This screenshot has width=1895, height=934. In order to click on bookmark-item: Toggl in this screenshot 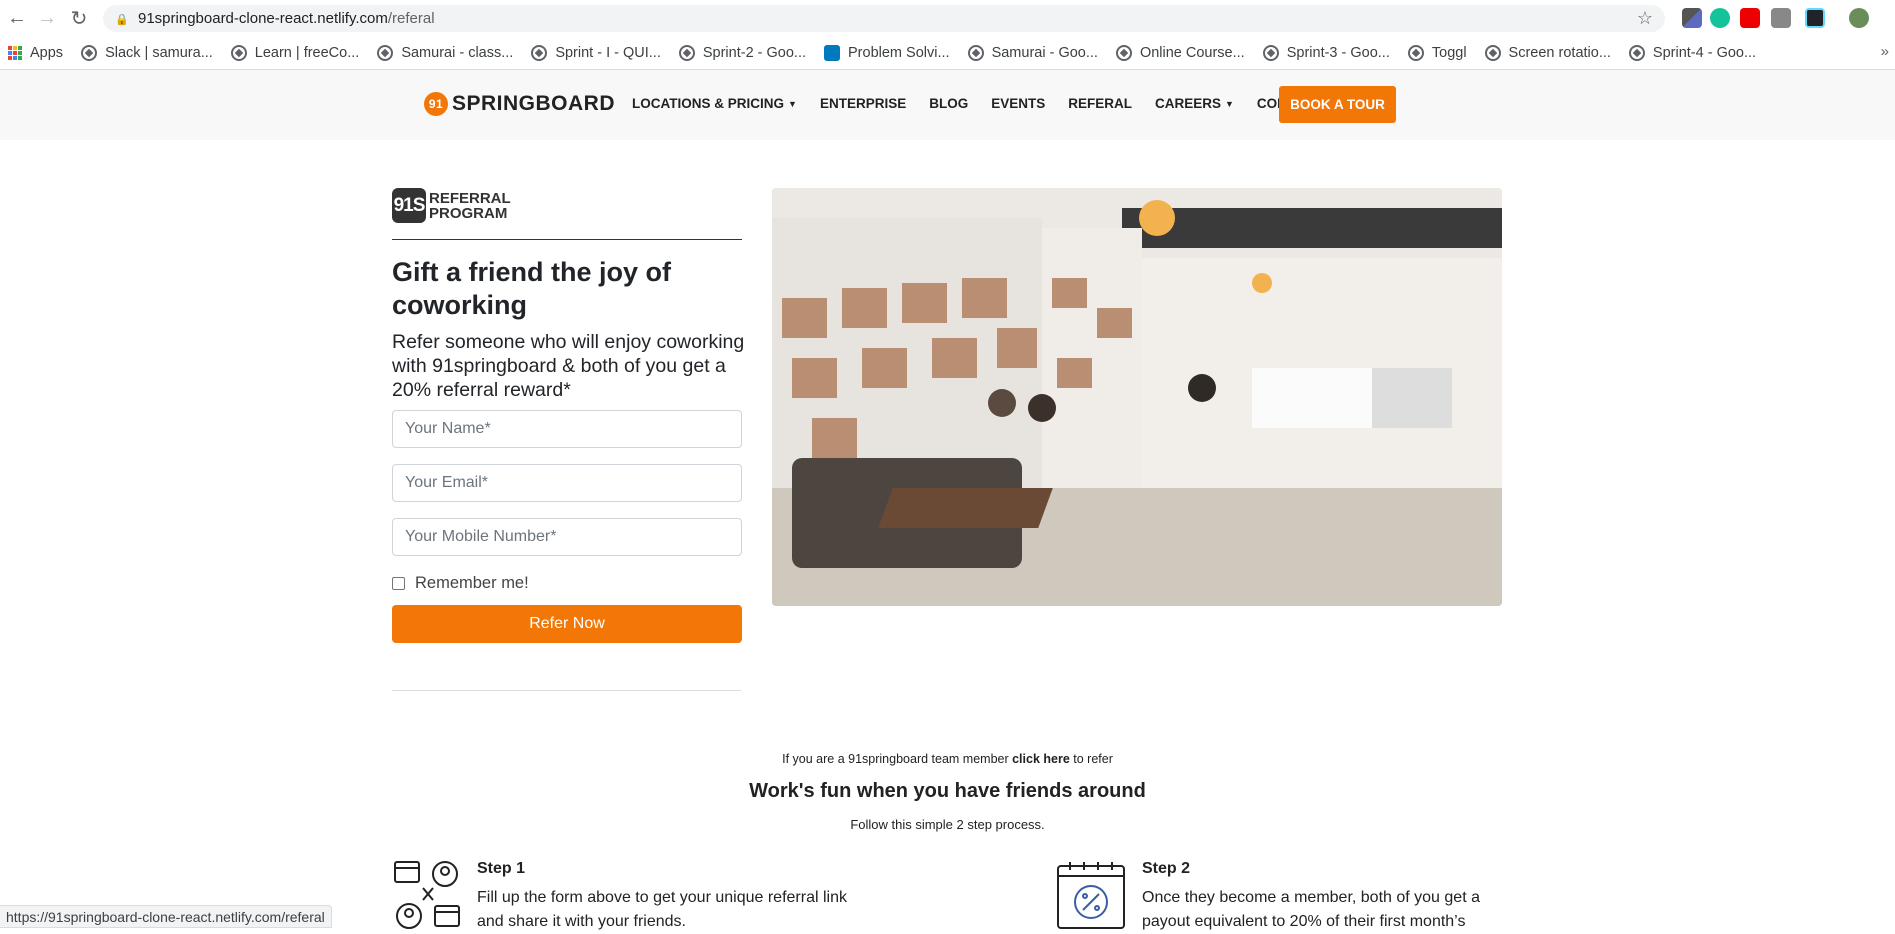, I will do `click(1437, 52)`.